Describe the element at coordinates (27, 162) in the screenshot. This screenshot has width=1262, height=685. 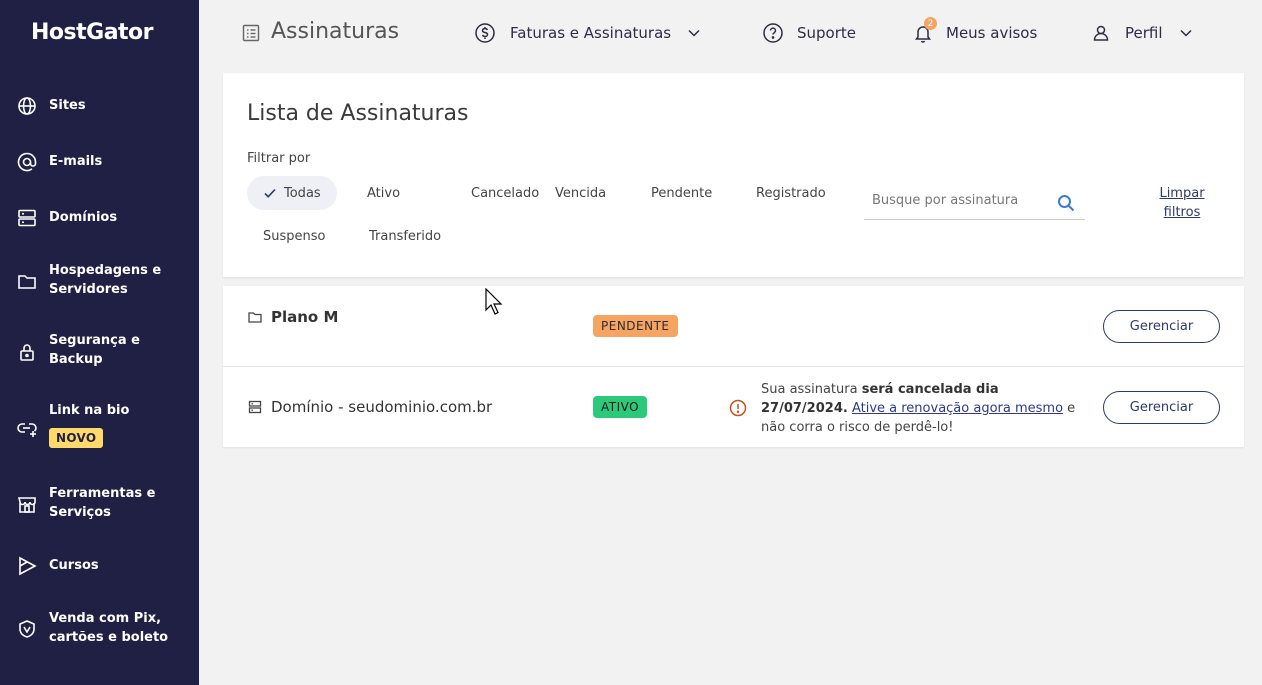
I see `at-icon` at that location.